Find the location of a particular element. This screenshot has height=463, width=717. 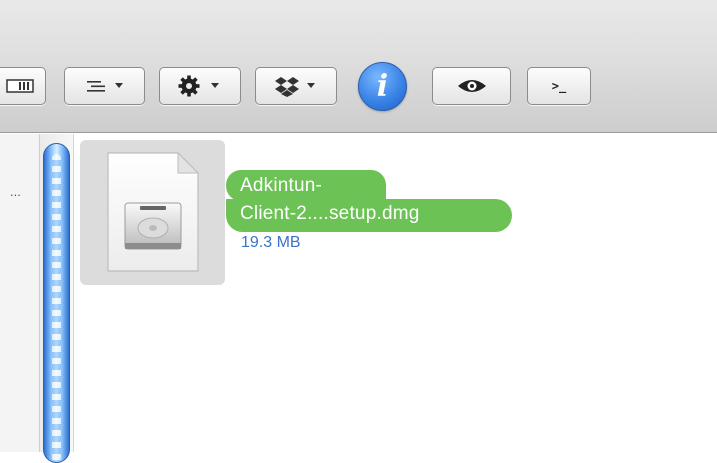

arrange-button is located at coordinates (104, 86).